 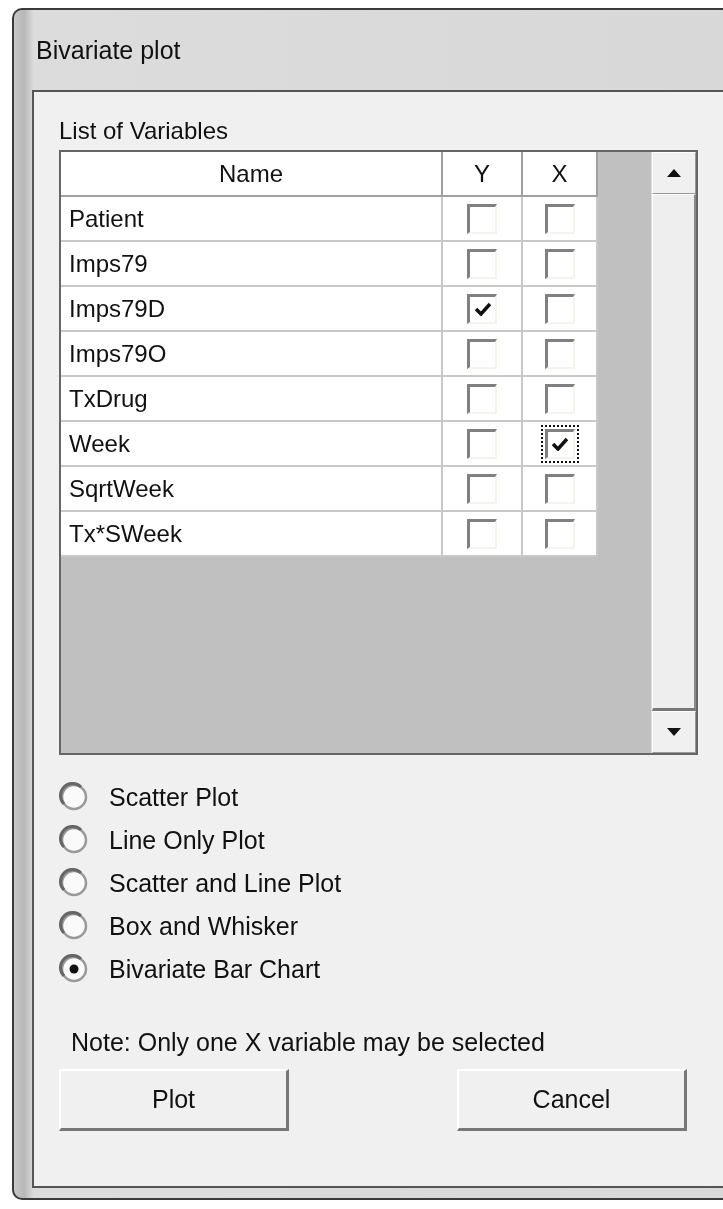 What do you see at coordinates (252, 489) in the screenshot?
I see `variable-name-cell: SqrtWeek` at bounding box center [252, 489].